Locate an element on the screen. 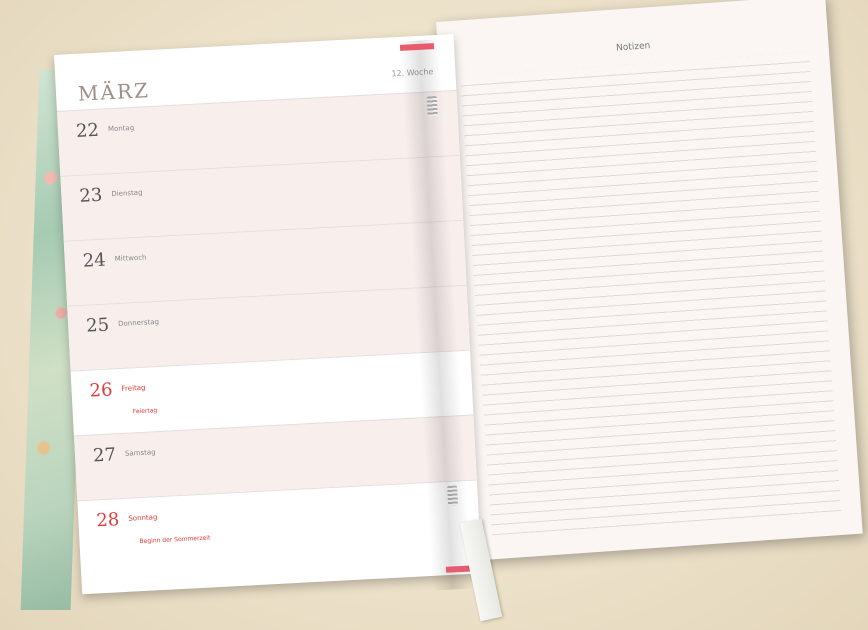 The height and width of the screenshot is (630, 868). day-name: Samstag is located at coordinates (140, 453).